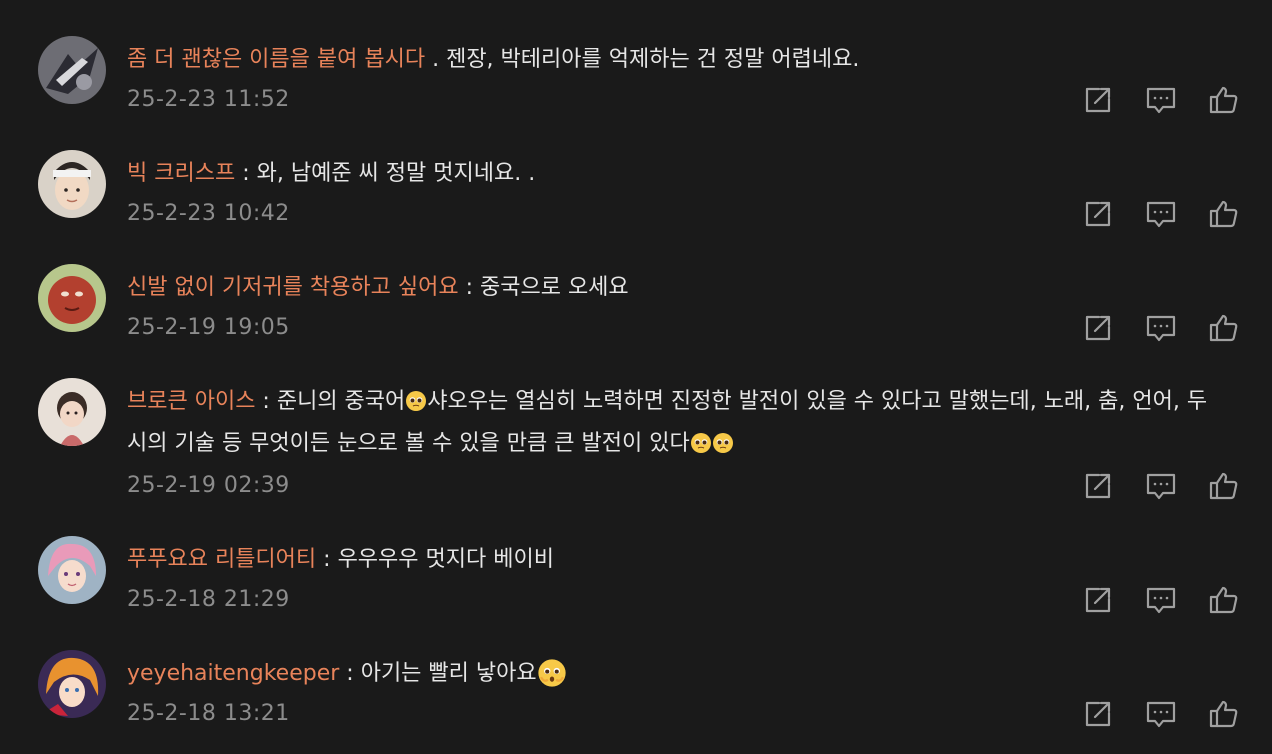  Describe the element at coordinates (677, 174) in the screenshot. I see `comment-body: 빅 크리스프 : 와, 남예준 씨 정말 멋지네요. .` at that location.